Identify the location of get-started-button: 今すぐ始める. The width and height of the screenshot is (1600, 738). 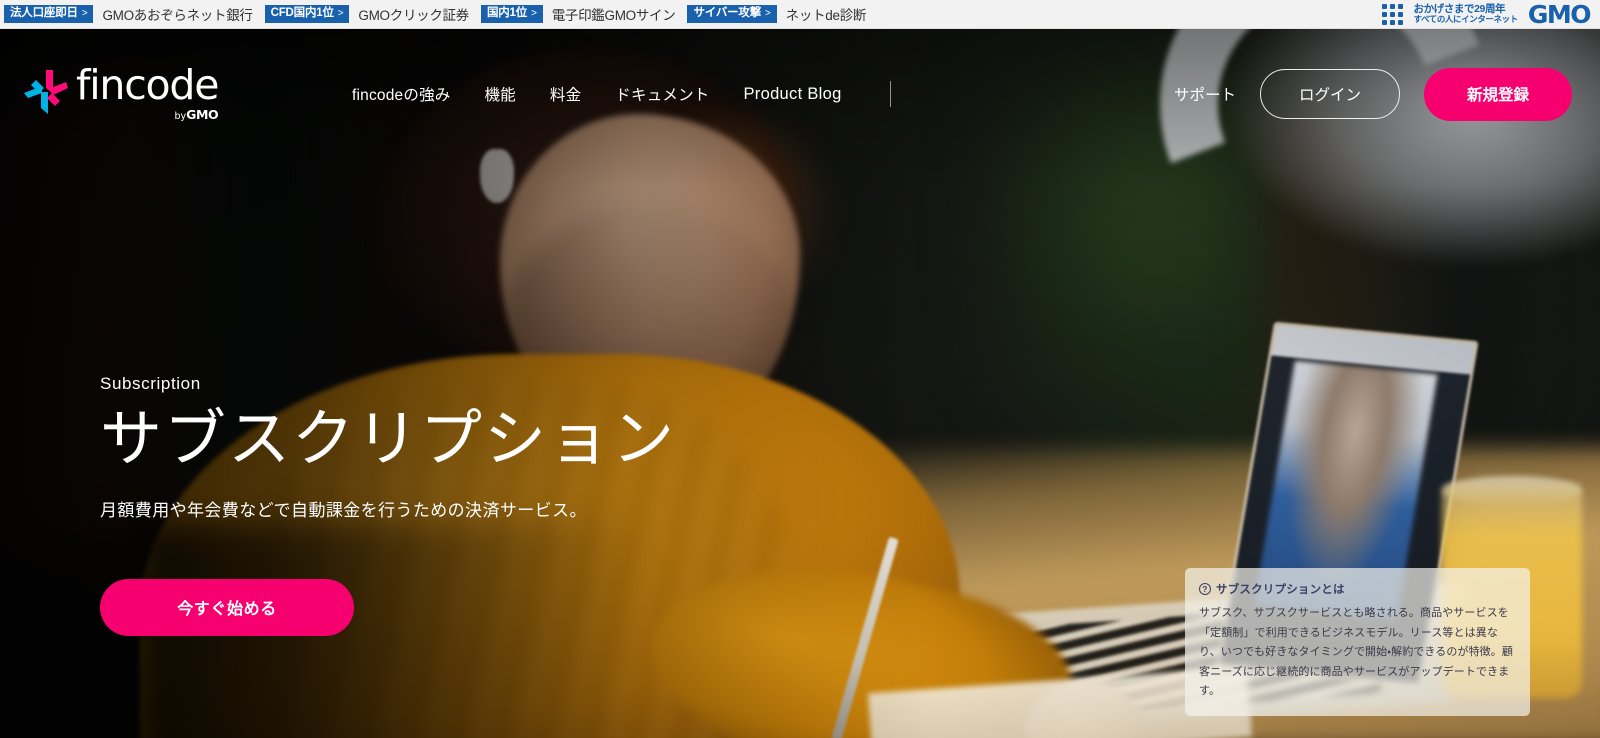
(227, 607).